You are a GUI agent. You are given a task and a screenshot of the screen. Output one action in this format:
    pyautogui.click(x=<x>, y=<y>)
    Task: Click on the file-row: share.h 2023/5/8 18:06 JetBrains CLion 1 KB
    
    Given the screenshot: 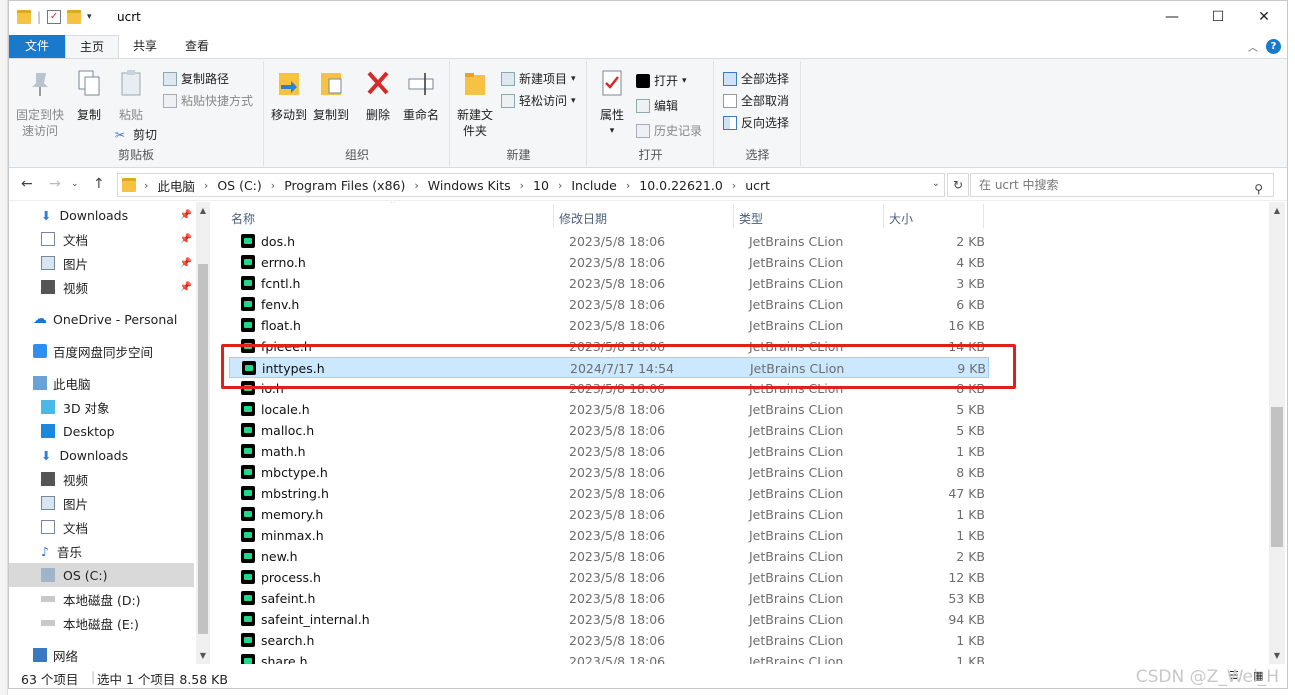 What is the action you would take?
    pyautogui.click(x=609, y=657)
    